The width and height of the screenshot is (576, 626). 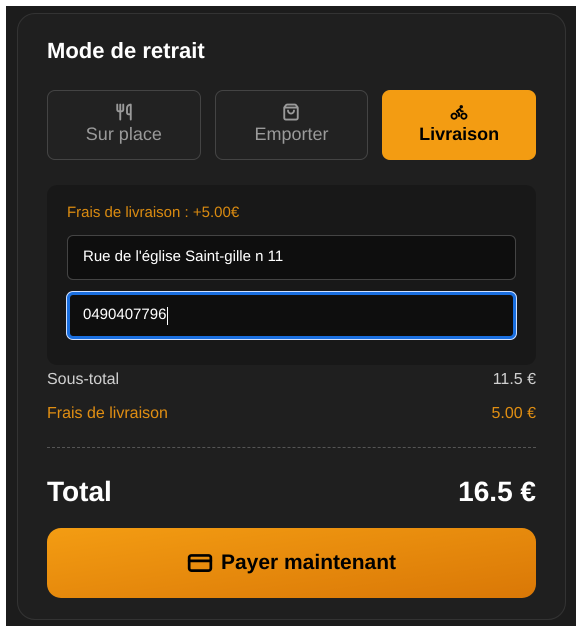 I want to click on pickup-mode-tab: Emporter, so click(x=291, y=125).